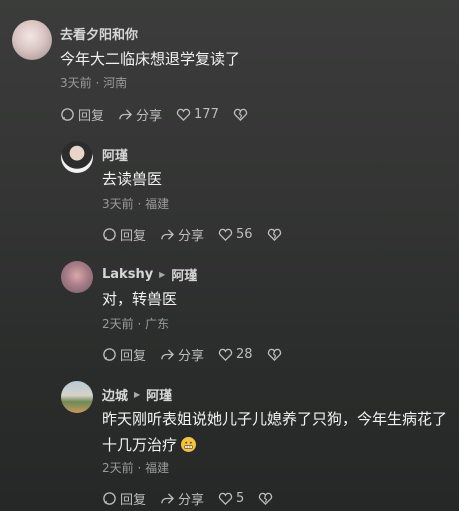 This screenshot has width=459, height=511. I want to click on comment-text: 对，转兽医, so click(140, 299).